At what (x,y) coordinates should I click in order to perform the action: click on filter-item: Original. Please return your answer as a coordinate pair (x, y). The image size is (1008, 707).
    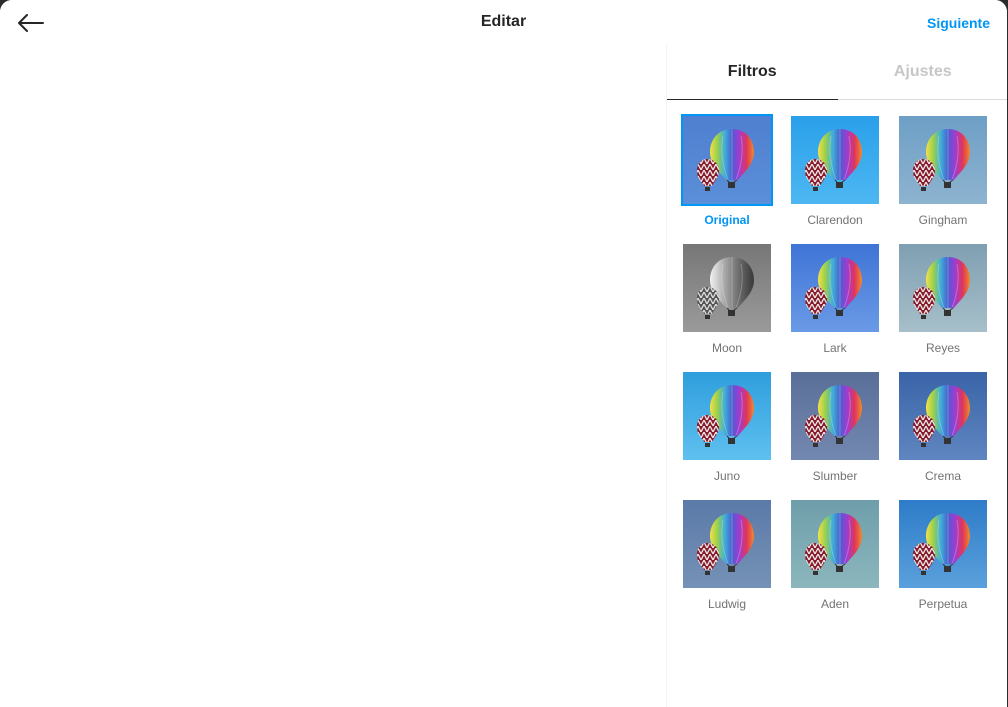
    Looking at the image, I should click on (727, 170).